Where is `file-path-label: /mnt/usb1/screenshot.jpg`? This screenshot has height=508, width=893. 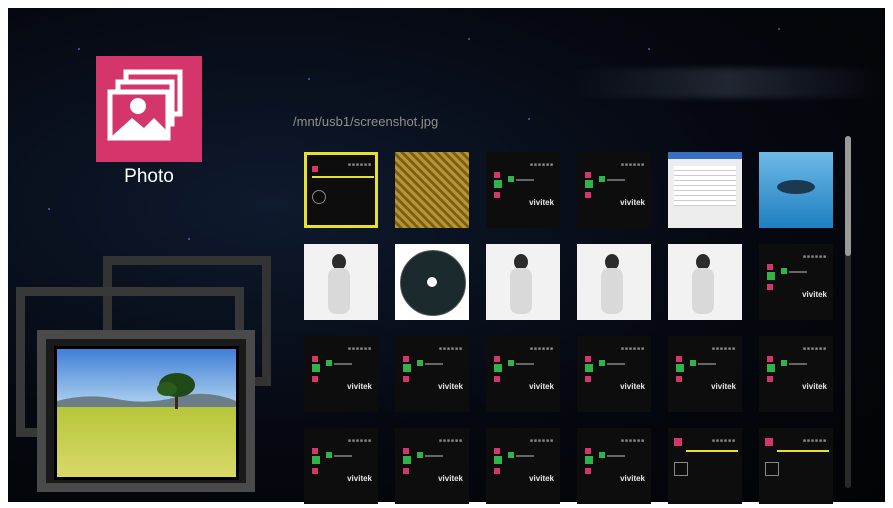 file-path-label: /mnt/usb1/screenshot.jpg is located at coordinates (366, 121).